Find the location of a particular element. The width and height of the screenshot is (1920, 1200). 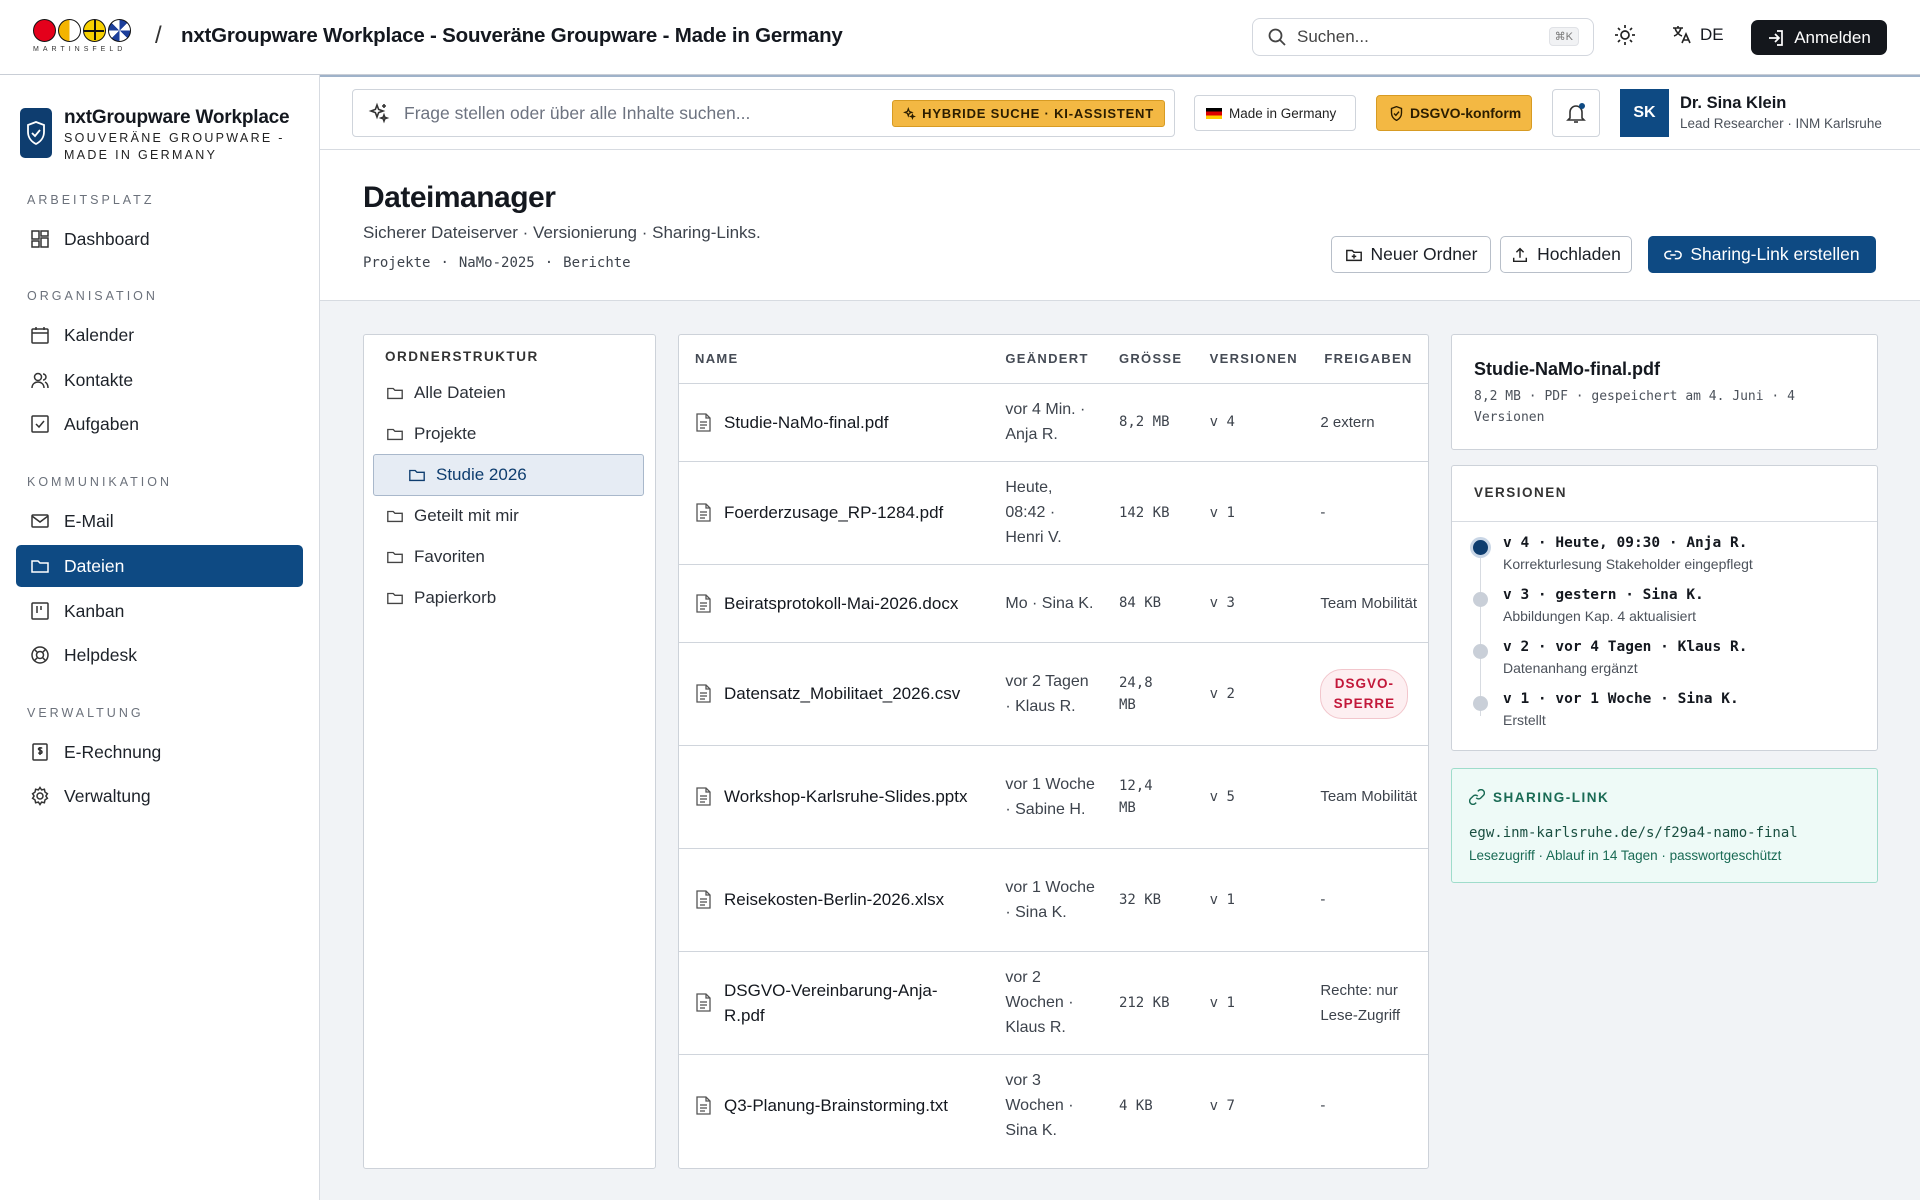

new-folder-button: Neuer Ordner is located at coordinates (1411, 254).